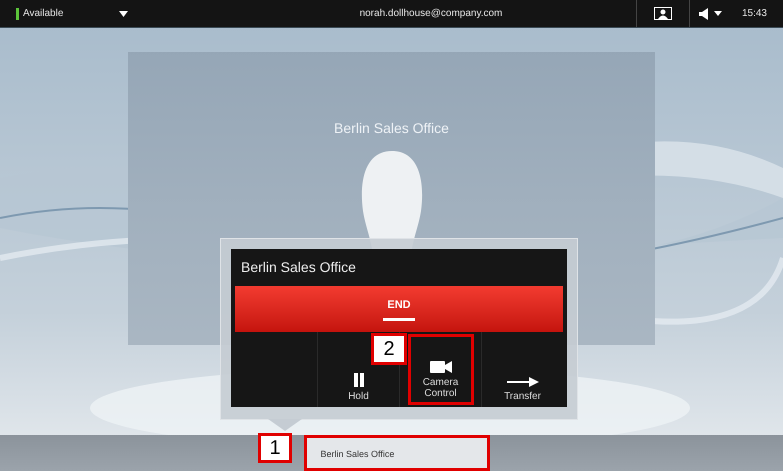 This screenshot has height=471, width=783. I want to click on clock-time: 15:43, so click(754, 14).